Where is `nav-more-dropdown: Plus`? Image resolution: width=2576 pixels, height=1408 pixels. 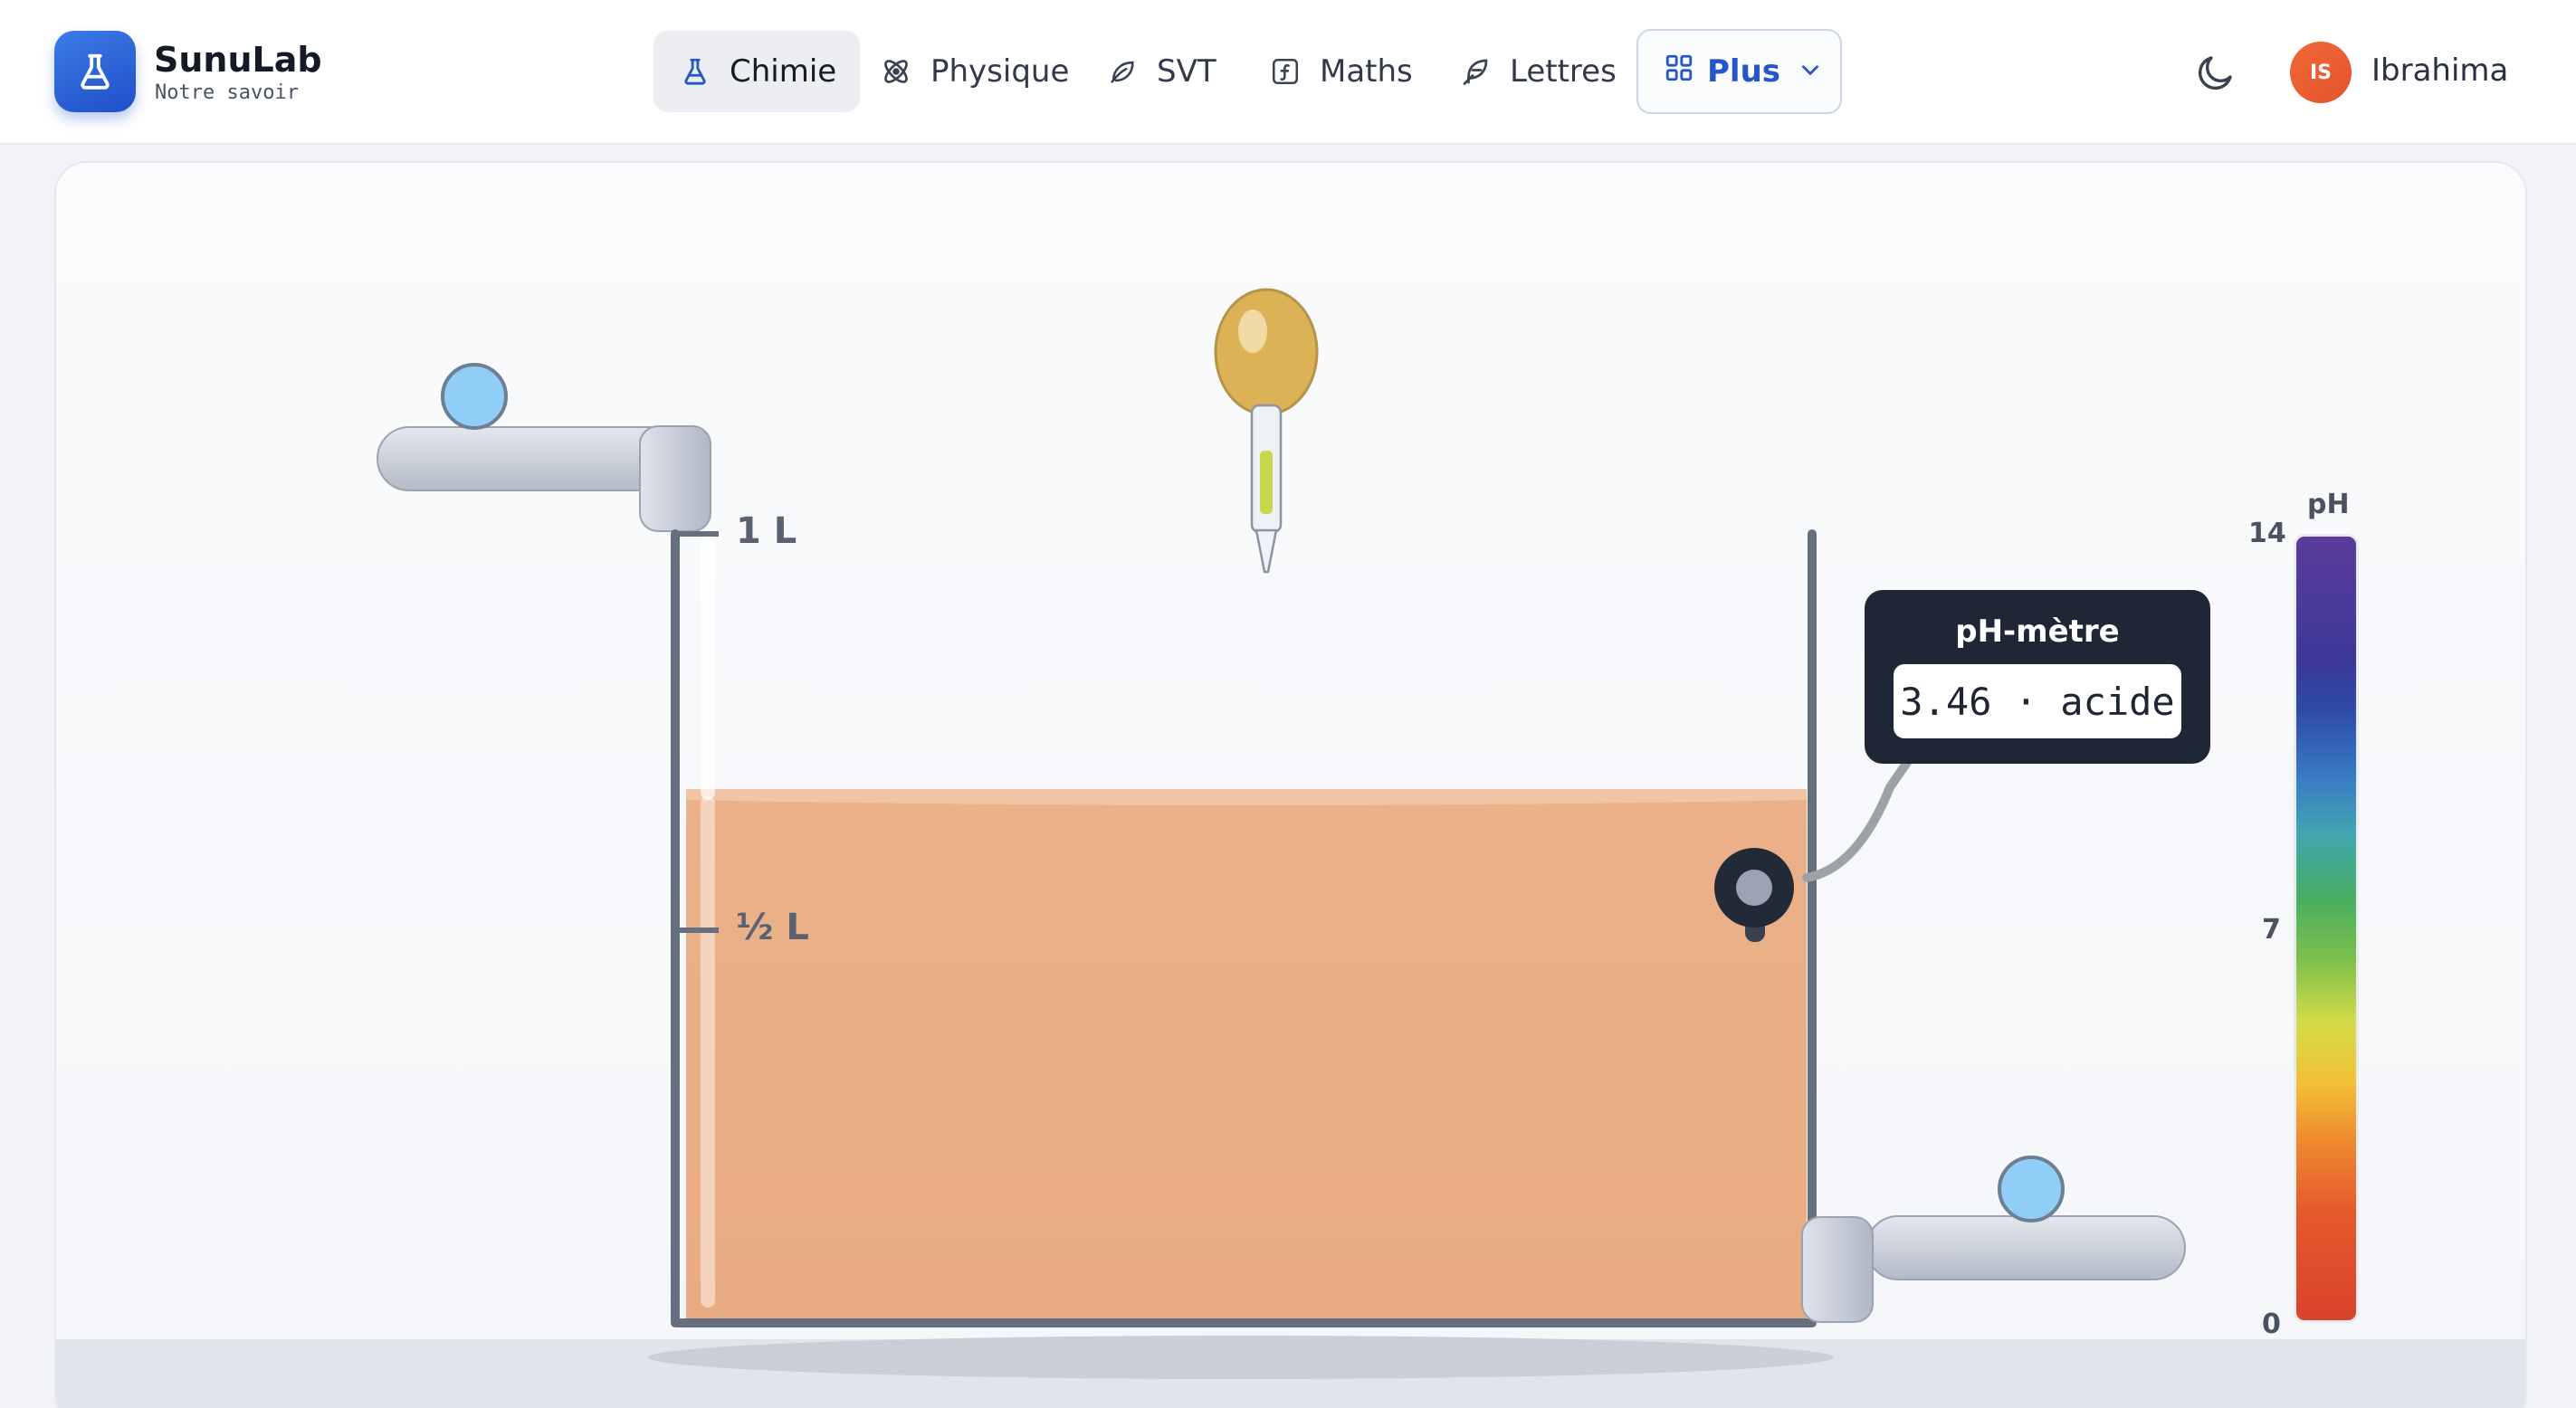 nav-more-dropdown: Plus is located at coordinates (1739, 72).